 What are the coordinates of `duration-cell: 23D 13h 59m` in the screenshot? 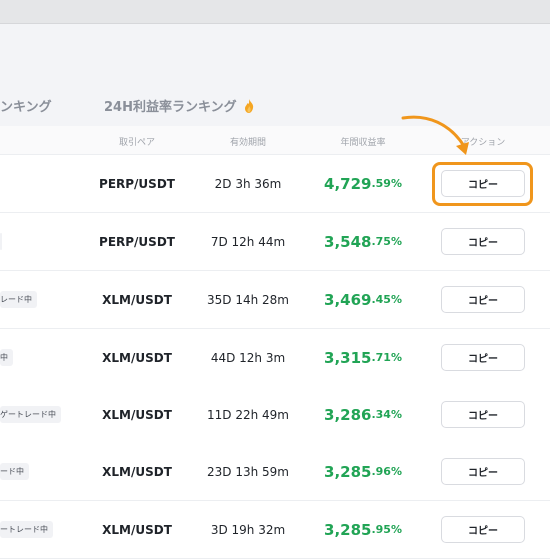 It's located at (248, 471).